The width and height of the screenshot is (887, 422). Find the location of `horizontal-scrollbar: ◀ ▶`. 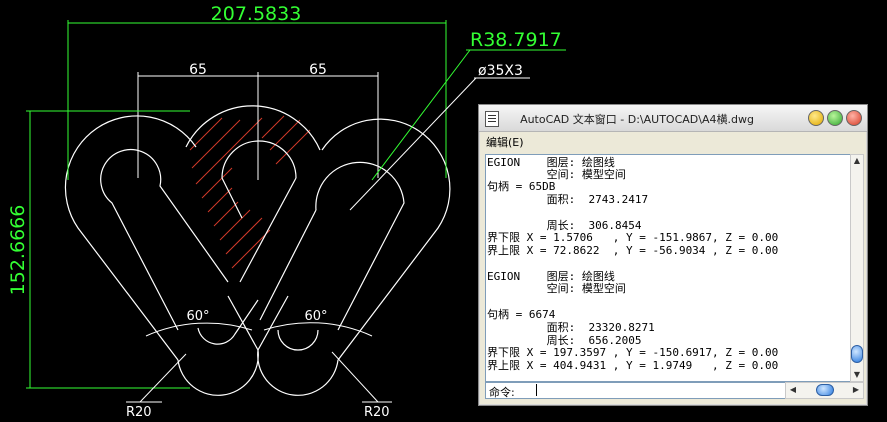

horizontal-scrollbar: ◀ ▶ is located at coordinates (824, 390).